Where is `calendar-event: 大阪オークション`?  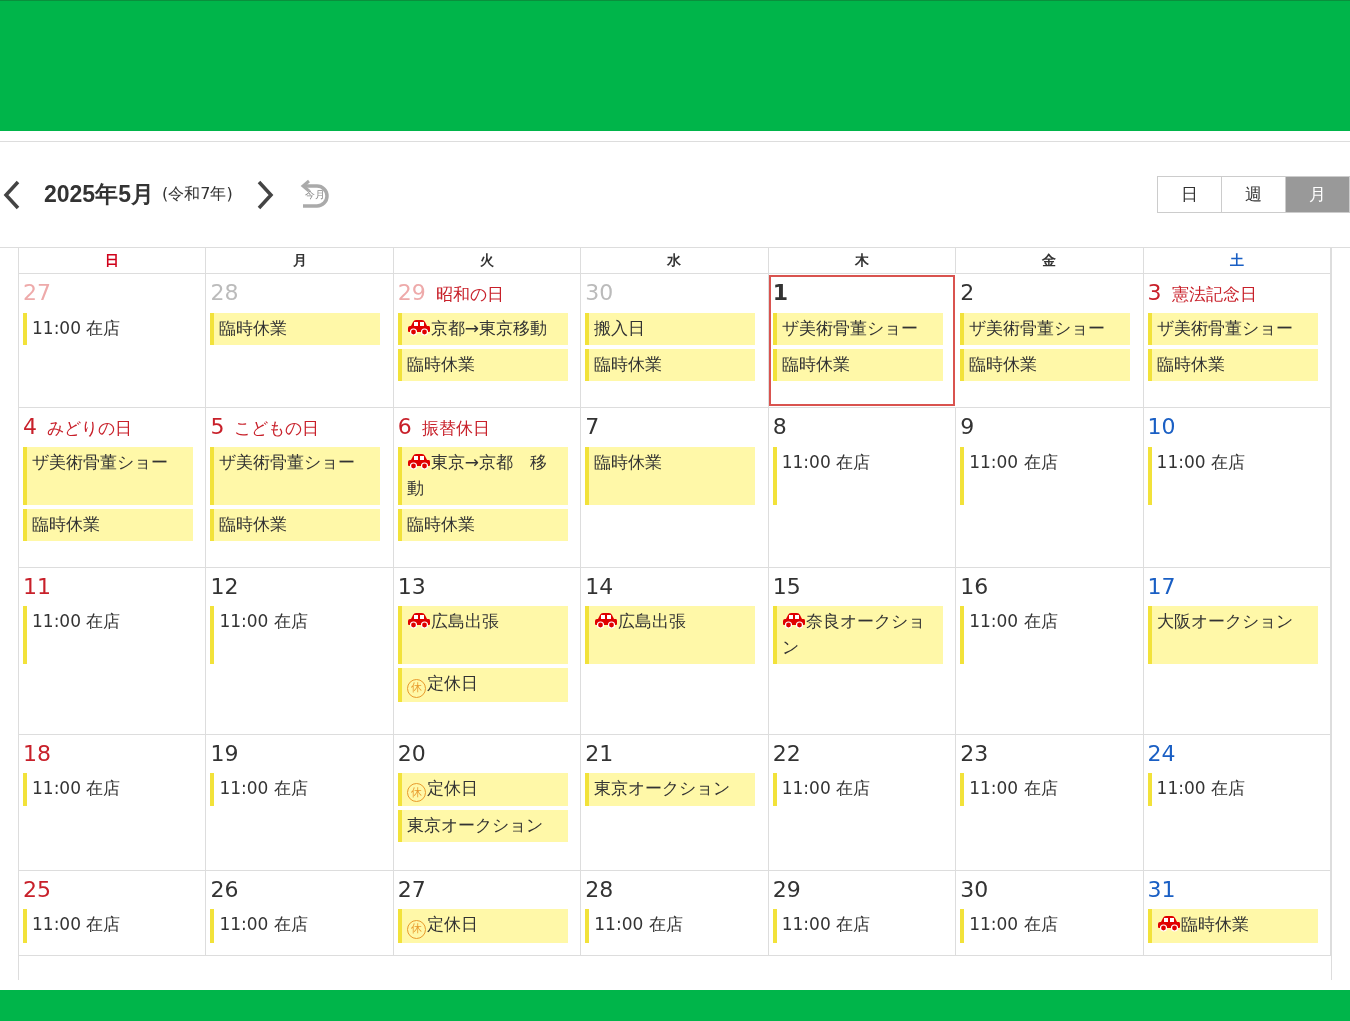 calendar-event: 大阪オークション is located at coordinates (1232, 635).